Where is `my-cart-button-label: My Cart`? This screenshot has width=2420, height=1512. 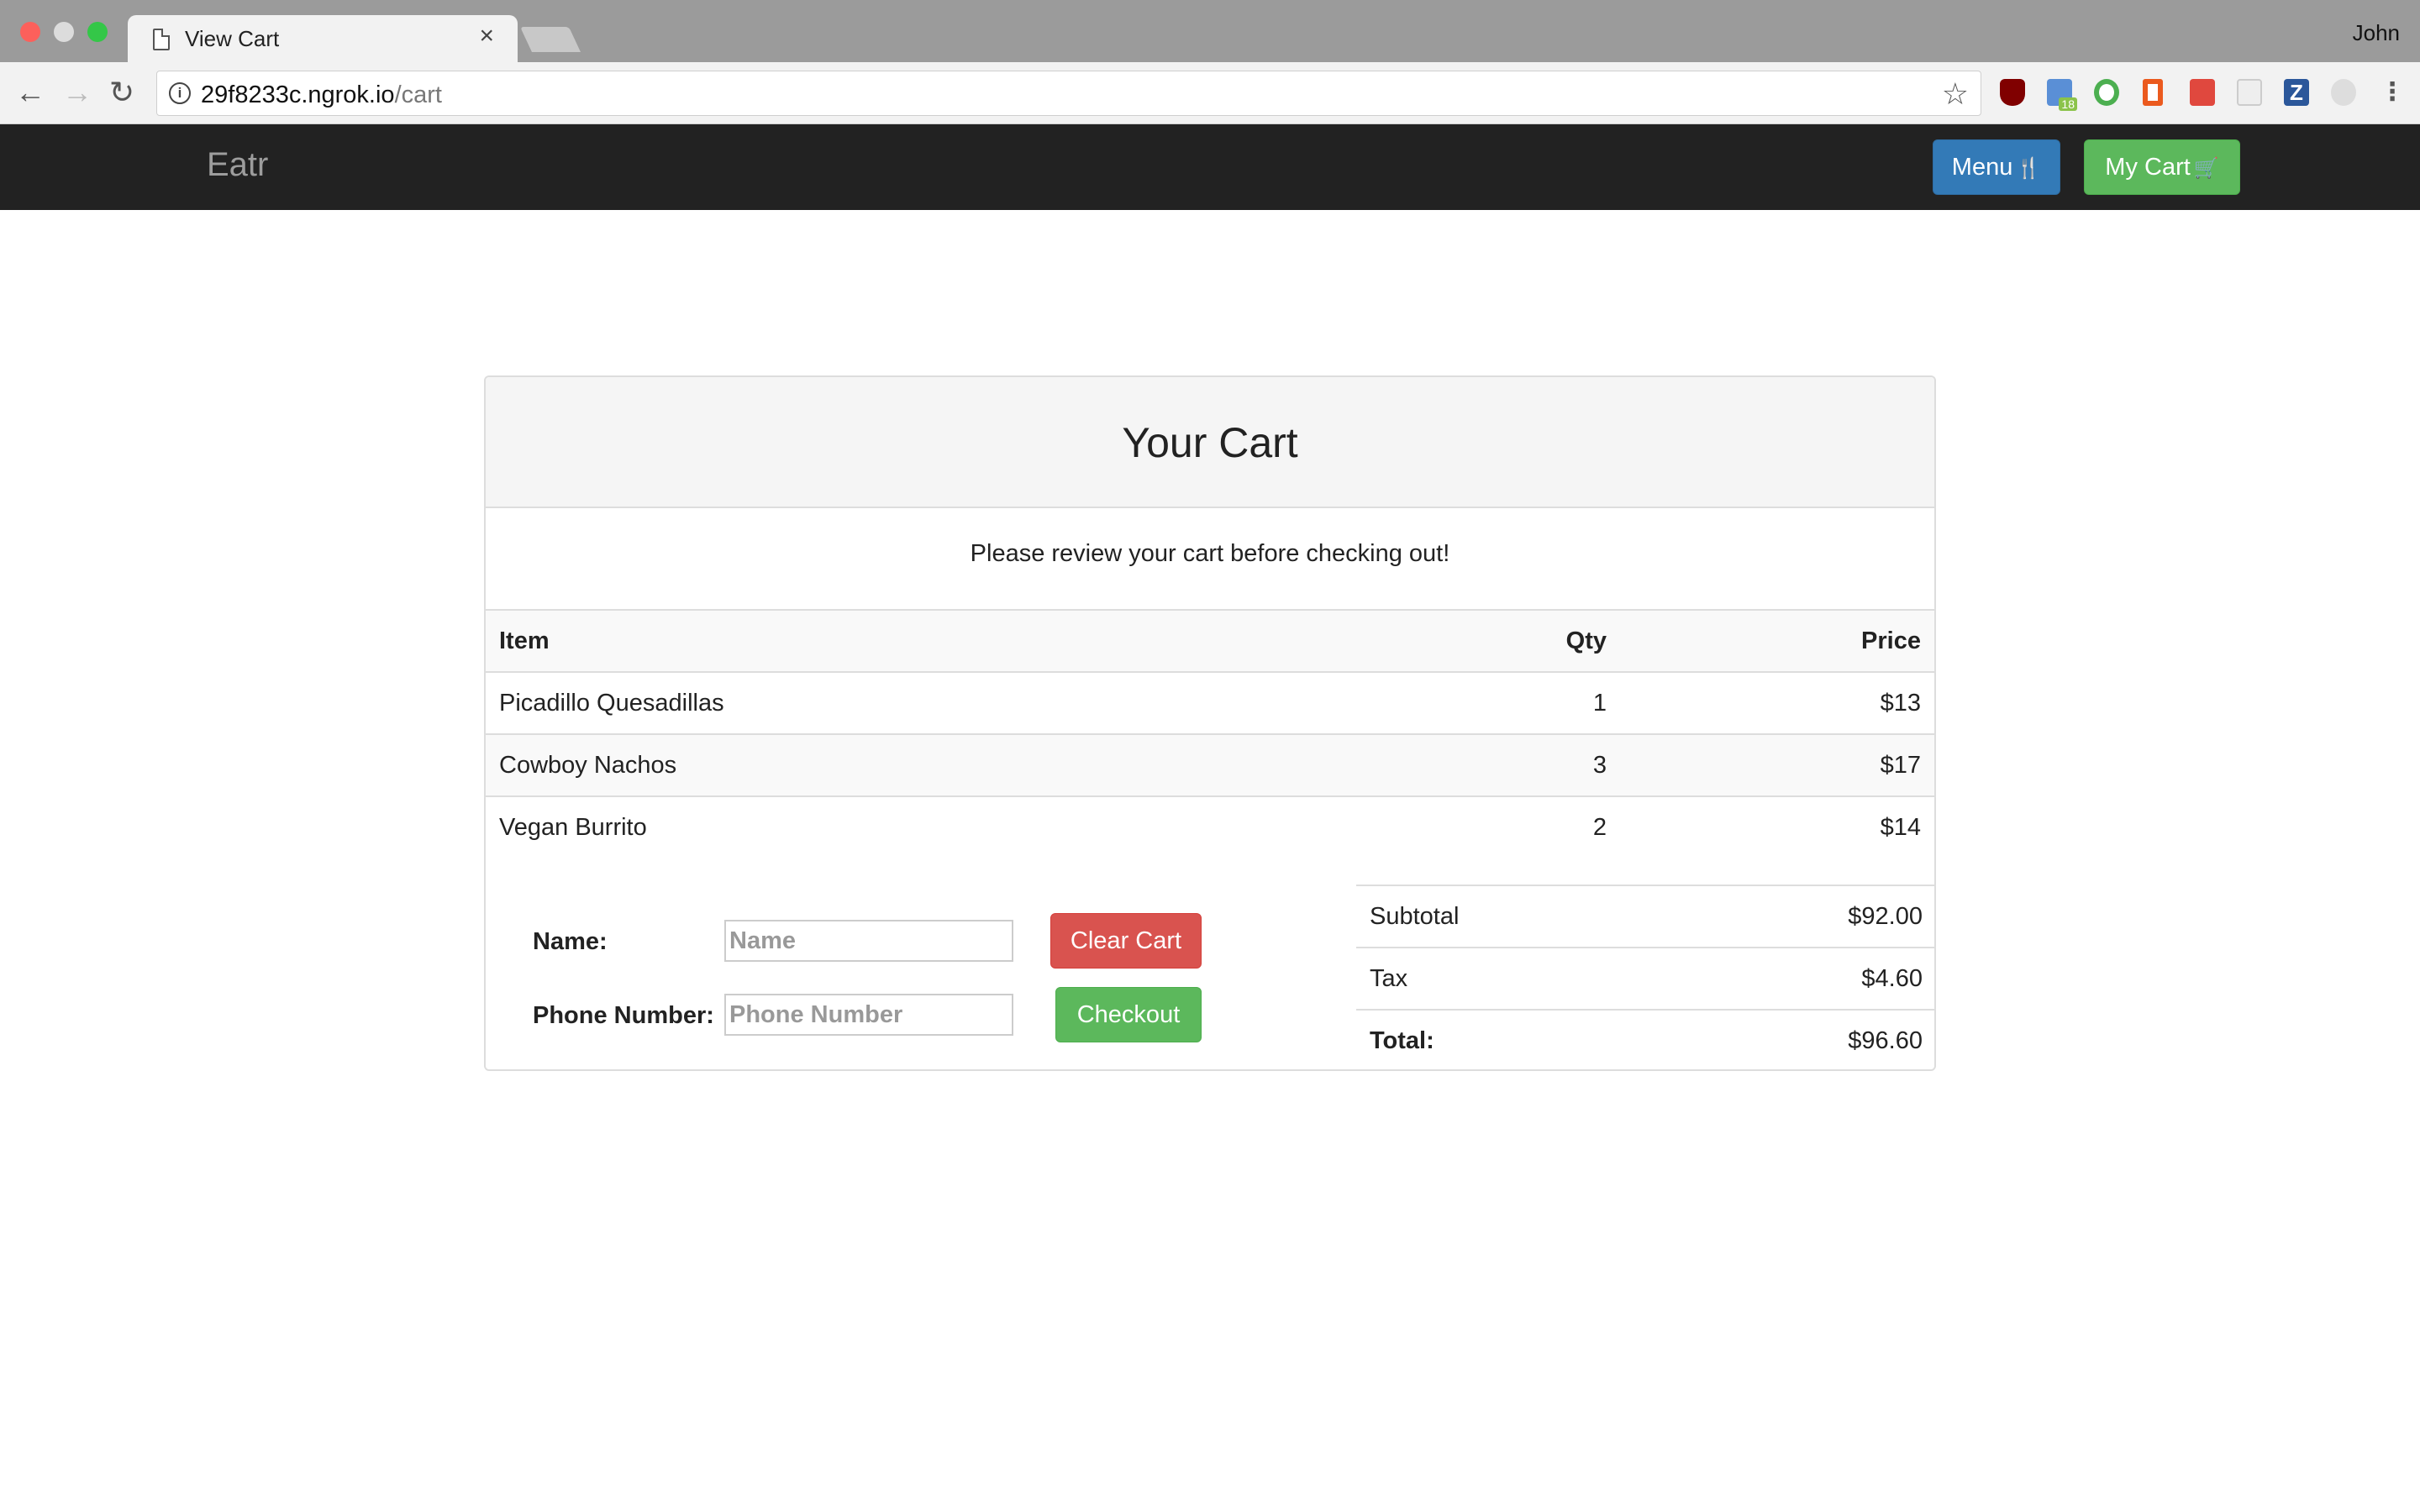 my-cart-button-label: My Cart is located at coordinates (2148, 167).